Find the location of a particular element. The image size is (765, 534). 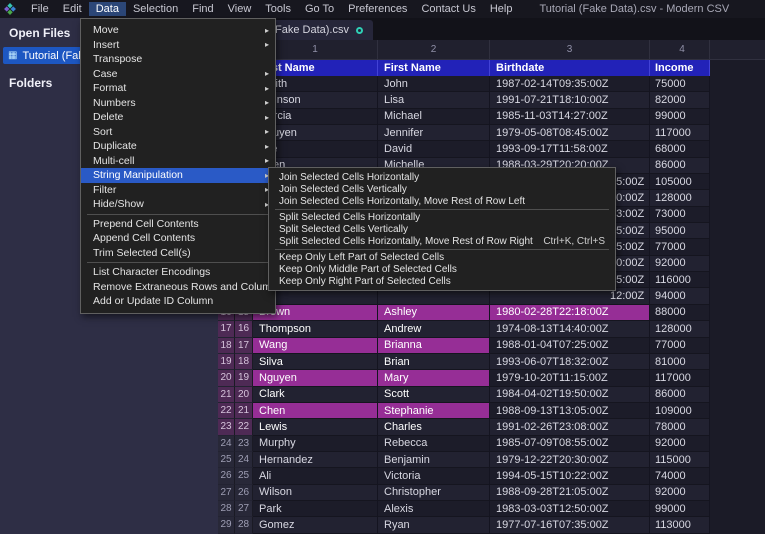

menu-item-multi-cell: Multi-cell ▸ is located at coordinates (178, 161).